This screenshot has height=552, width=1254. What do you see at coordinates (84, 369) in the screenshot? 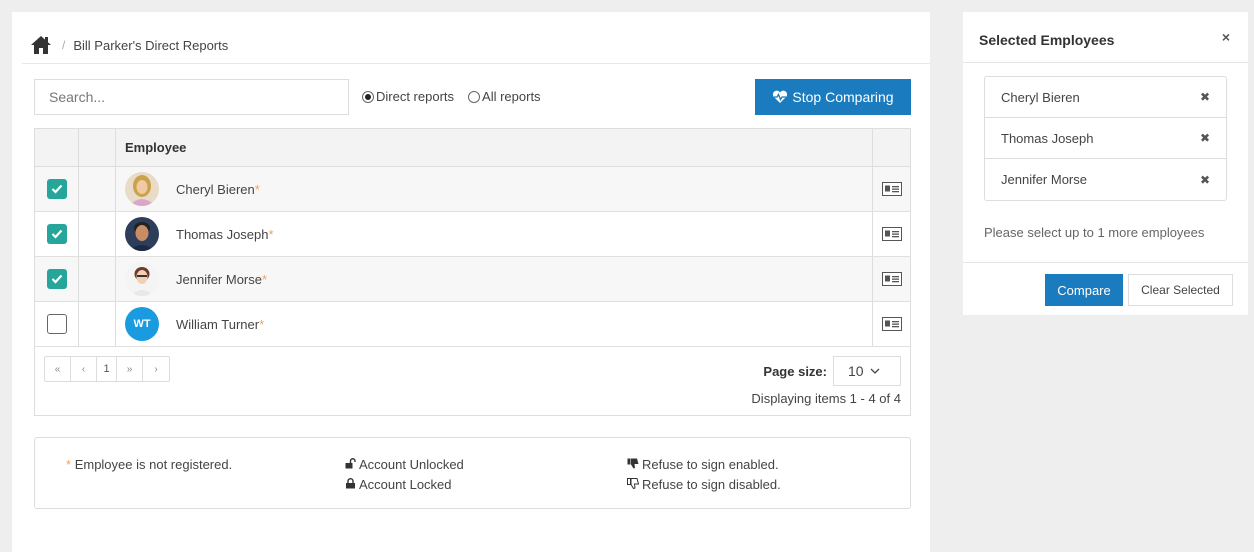
I see `pager-prev: ‹` at bounding box center [84, 369].